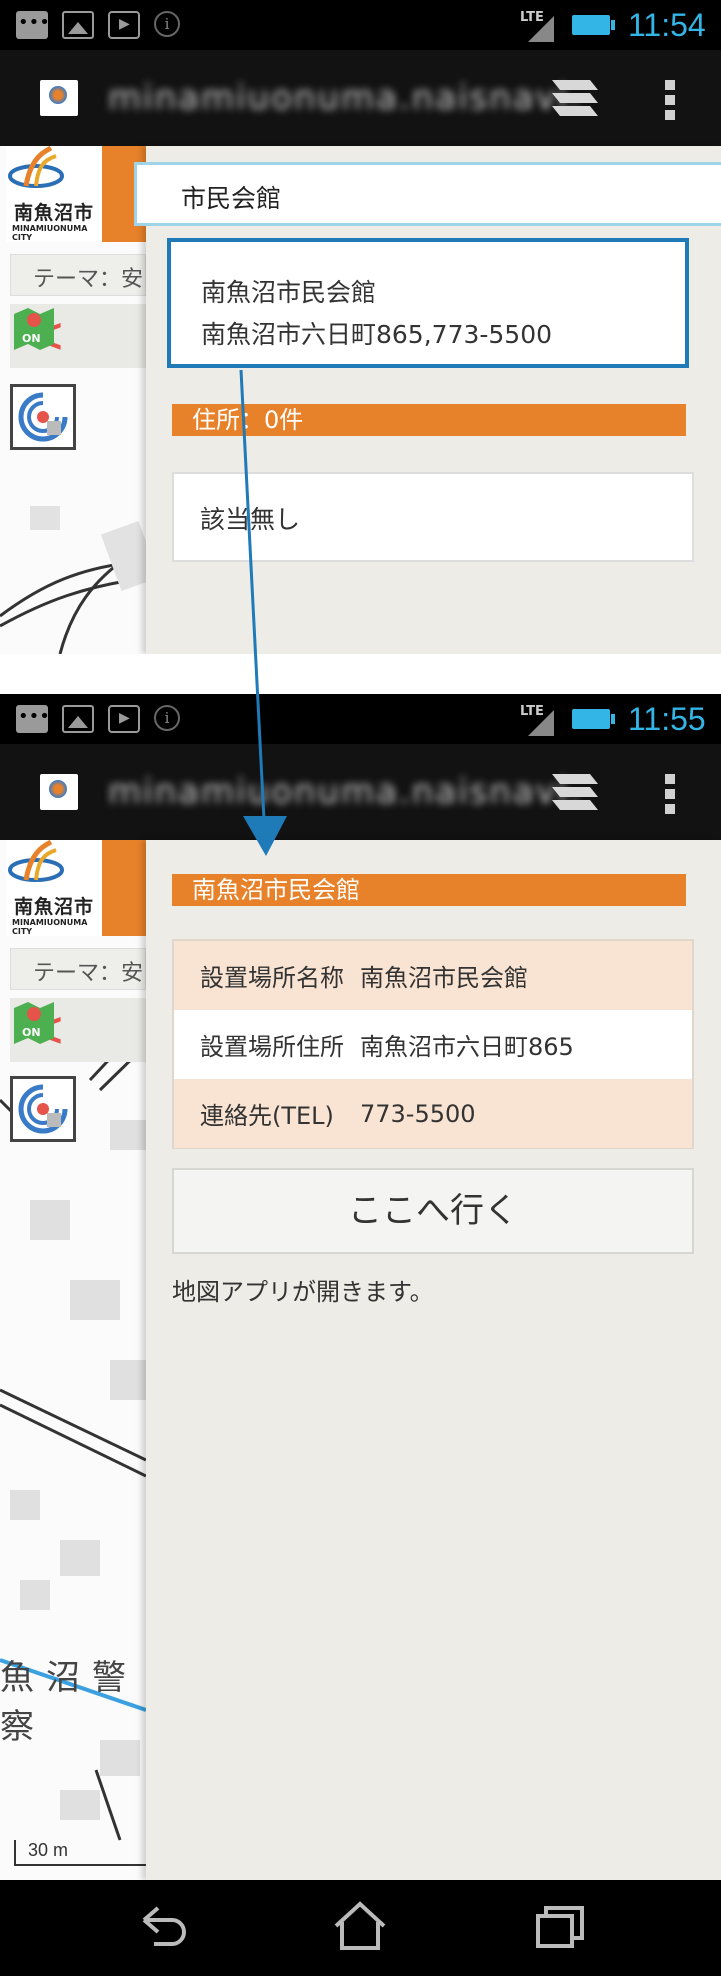  What do you see at coordinates (433, 517) in the screenshot?
I see `no-match-card: 該当無し` at bounding box center [433, 517].